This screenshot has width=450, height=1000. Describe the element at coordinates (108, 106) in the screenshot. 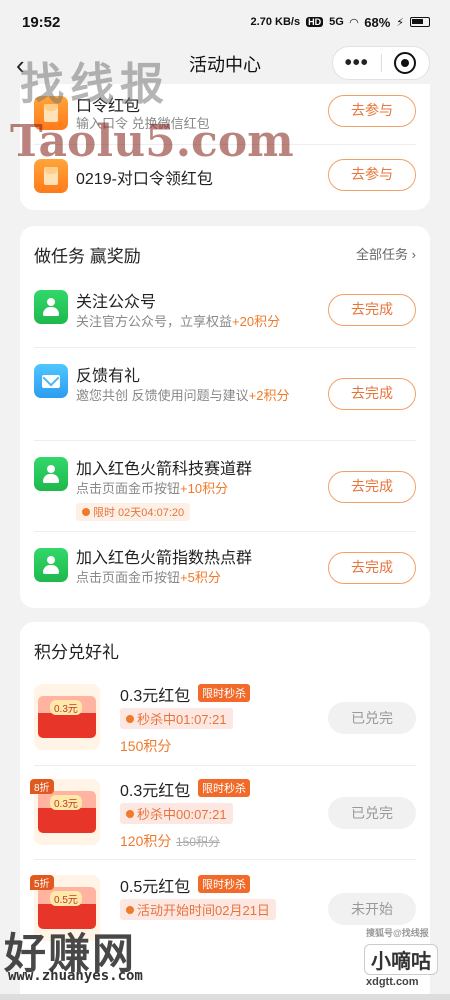

I see `row-title: 口令红包` at that location.